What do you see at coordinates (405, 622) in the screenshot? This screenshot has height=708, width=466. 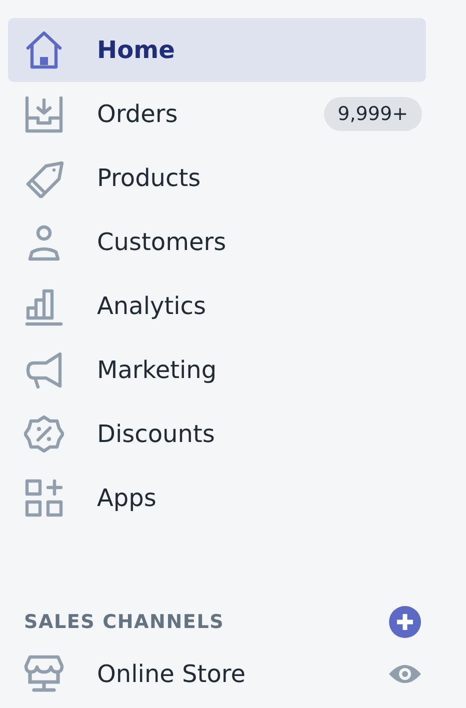 I see `add-button` at bounding box center [405, 622].